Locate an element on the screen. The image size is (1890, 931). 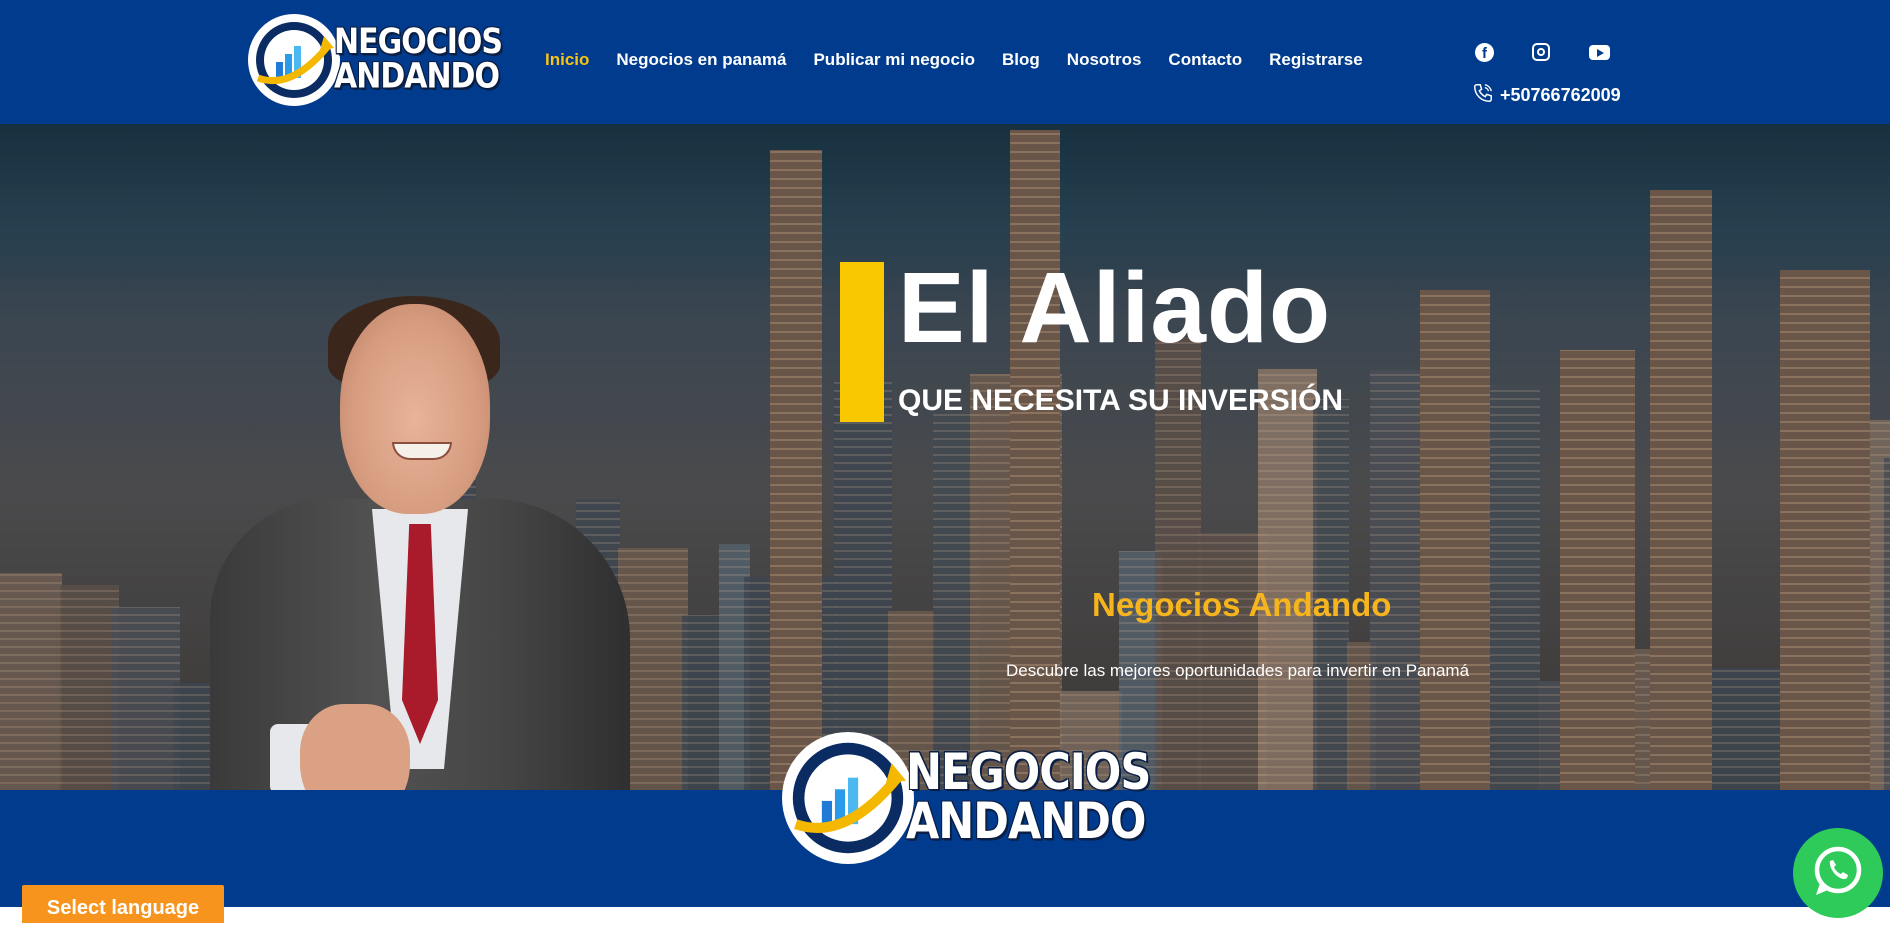
hero-brand-name: Negocios Andando is located at coordinates (1242, 604).